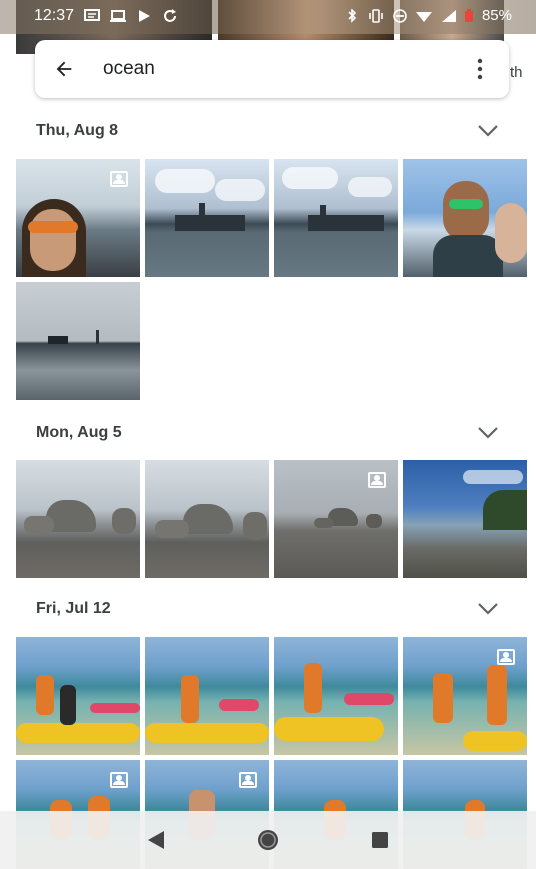  What do you see at coordinates (448, 15) in the screenshot?
I see `signal-icon` at bounding box center [448, 15].